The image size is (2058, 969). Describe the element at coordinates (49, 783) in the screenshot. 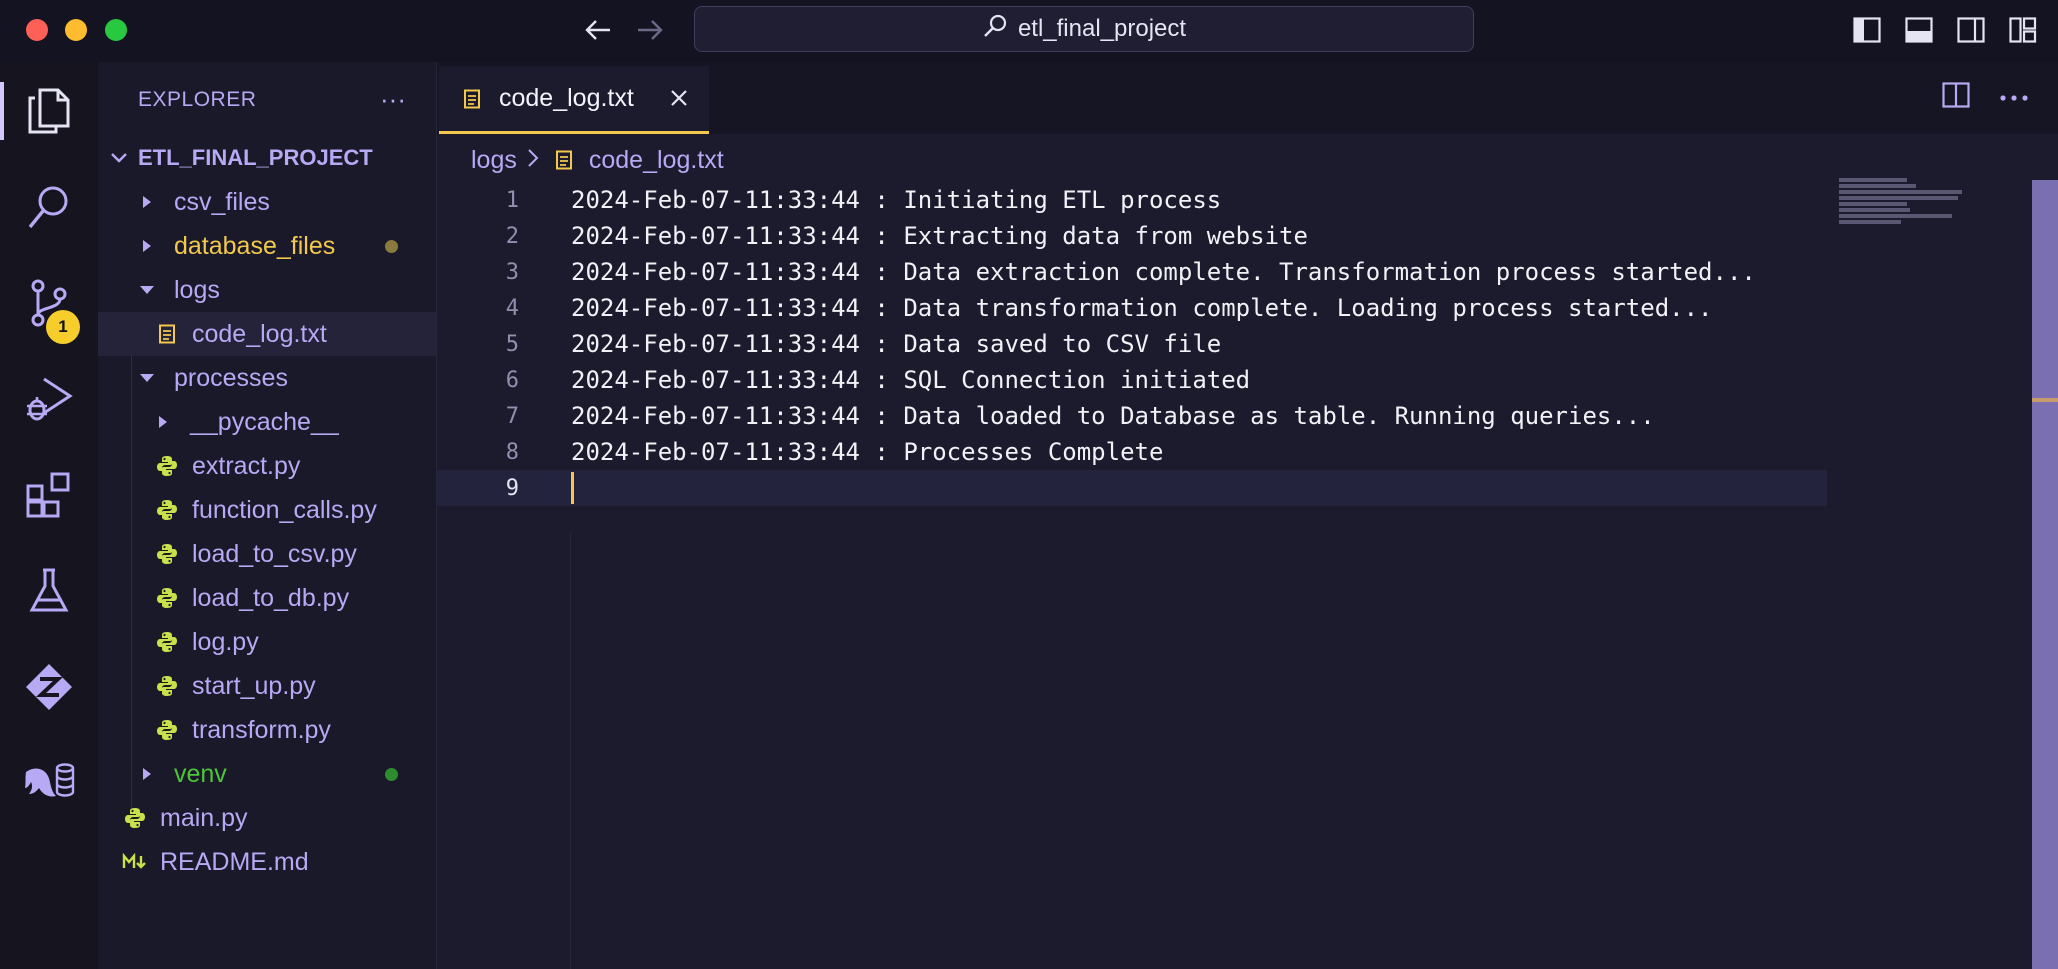

I see `database-dolphin-icon` at that location.